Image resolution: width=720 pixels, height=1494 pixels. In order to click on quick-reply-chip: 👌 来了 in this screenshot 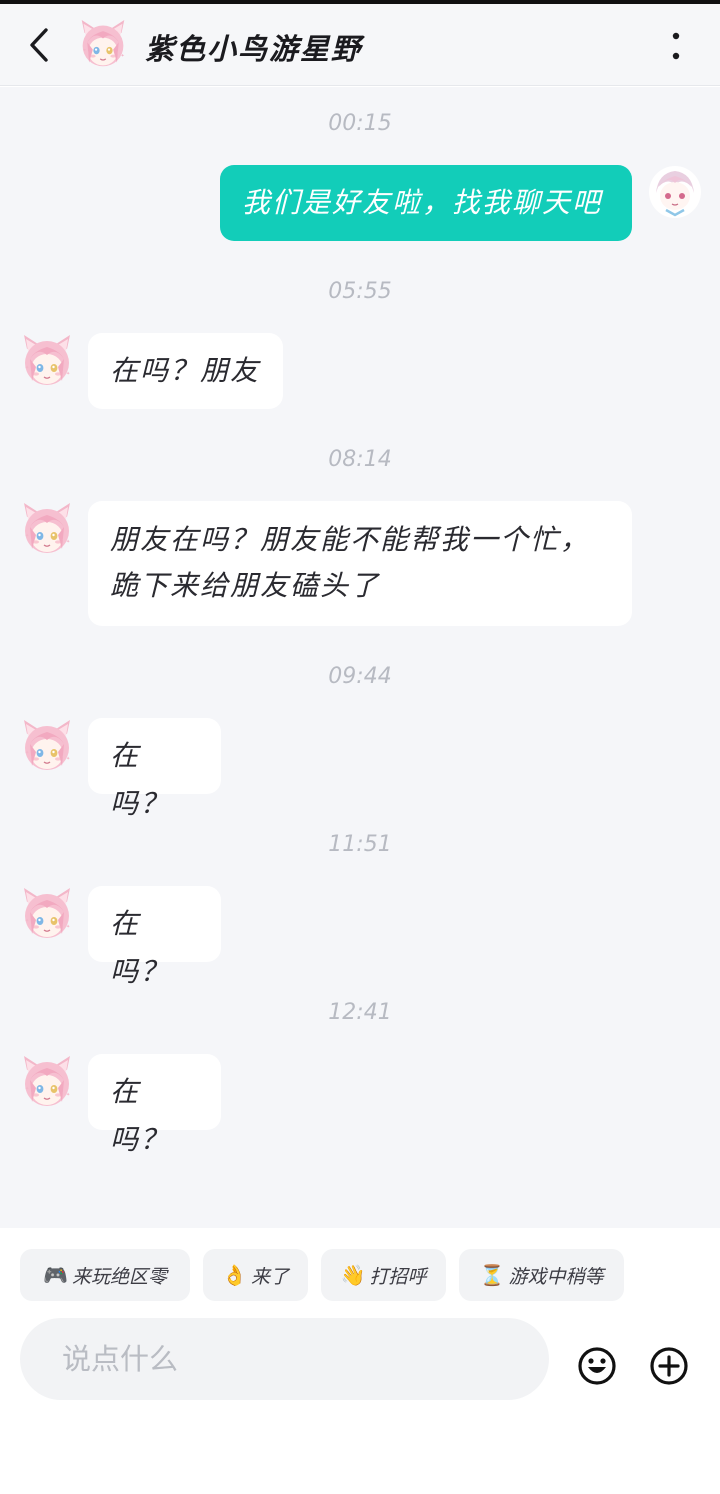, I will do `click(255, 1275)`.